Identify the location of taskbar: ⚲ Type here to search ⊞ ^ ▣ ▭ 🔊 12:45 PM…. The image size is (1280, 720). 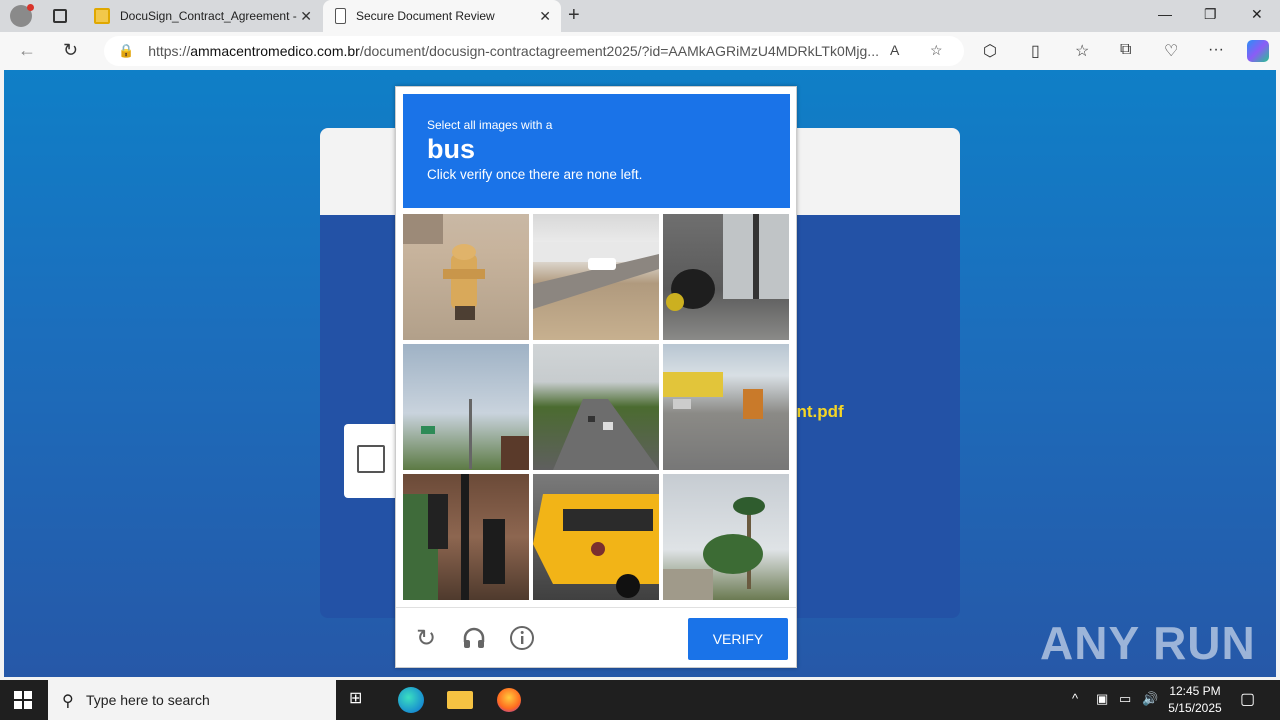
(640, 700).